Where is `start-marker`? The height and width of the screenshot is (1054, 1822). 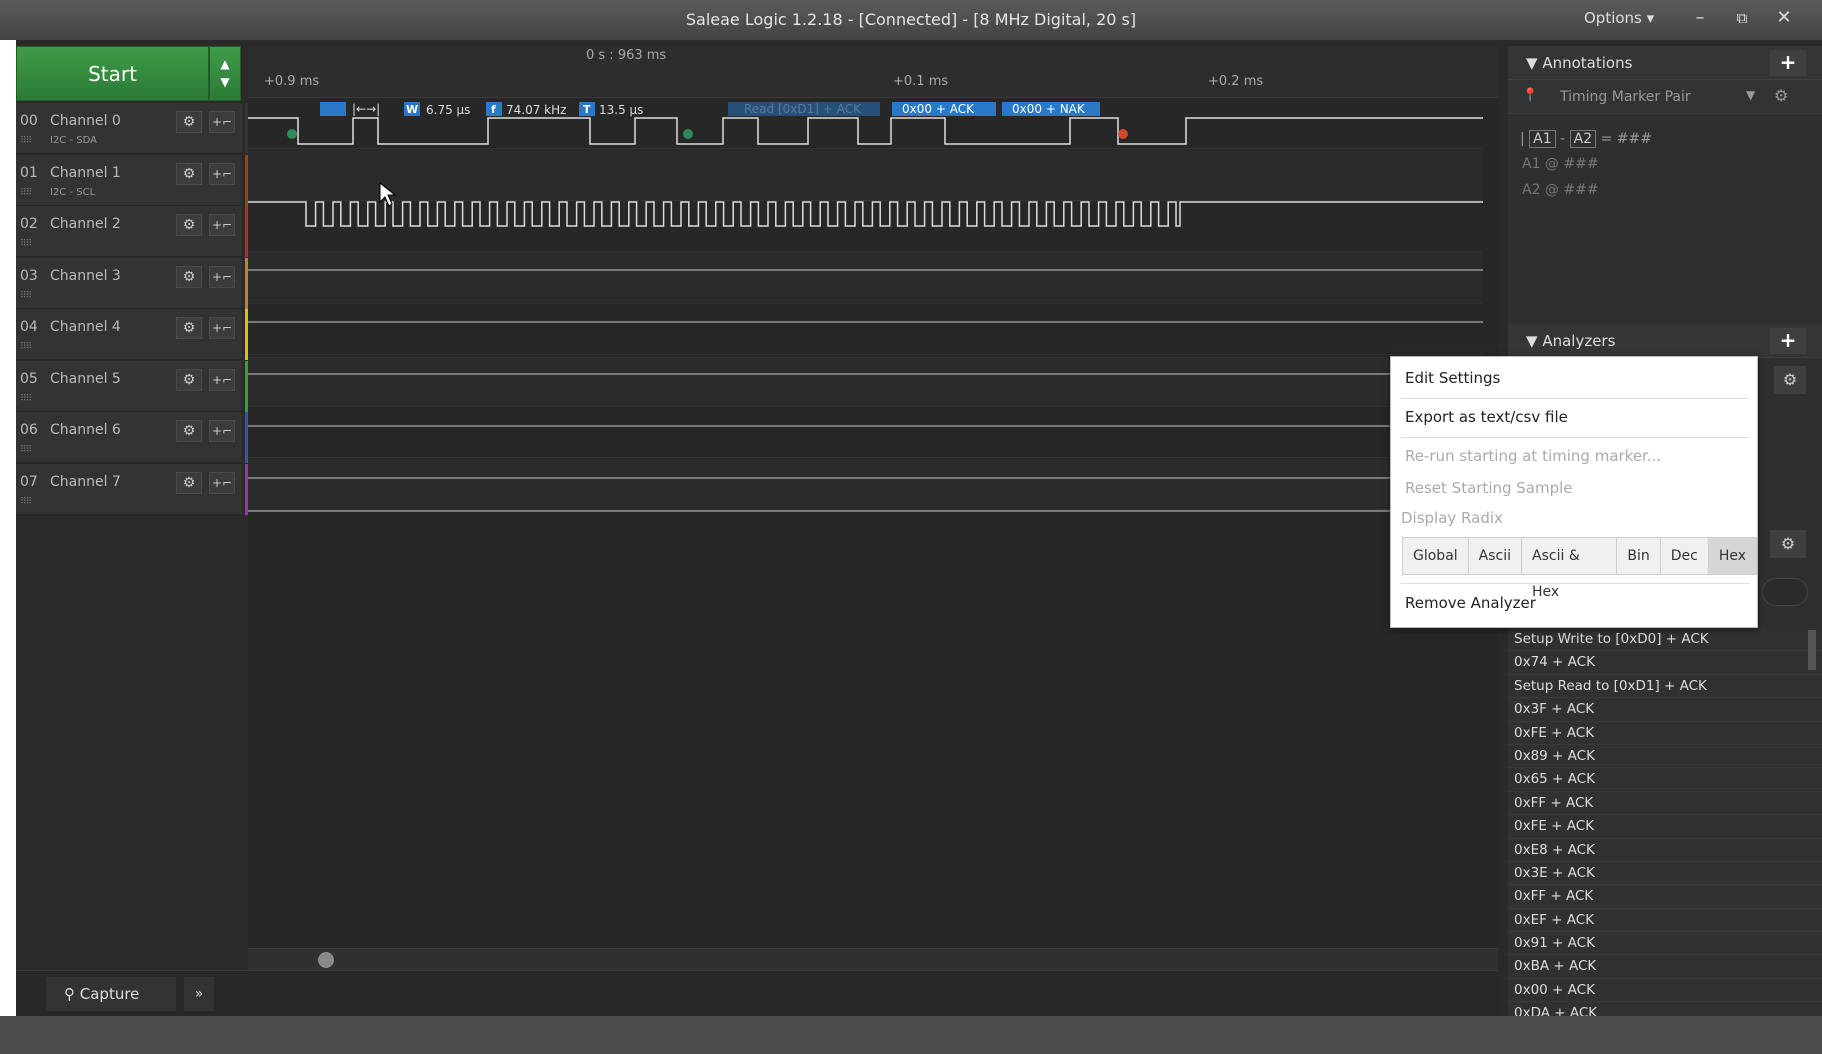 start-marker is located at coordinates (292, 134).